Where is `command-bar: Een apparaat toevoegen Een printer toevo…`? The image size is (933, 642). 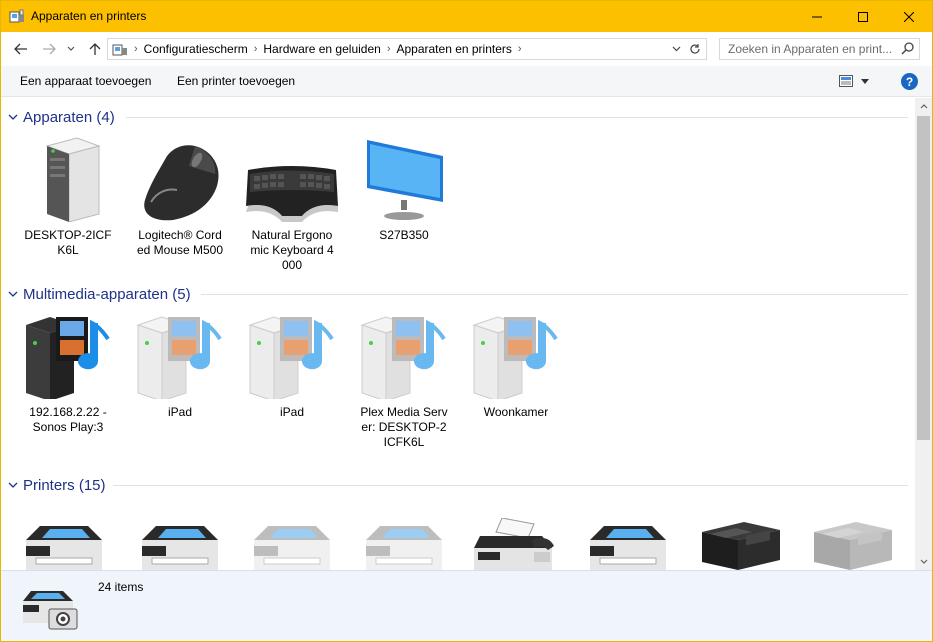 command-bar: Een apparaat toevoegen Een printer toevo… is located at coordinates (466, 81).